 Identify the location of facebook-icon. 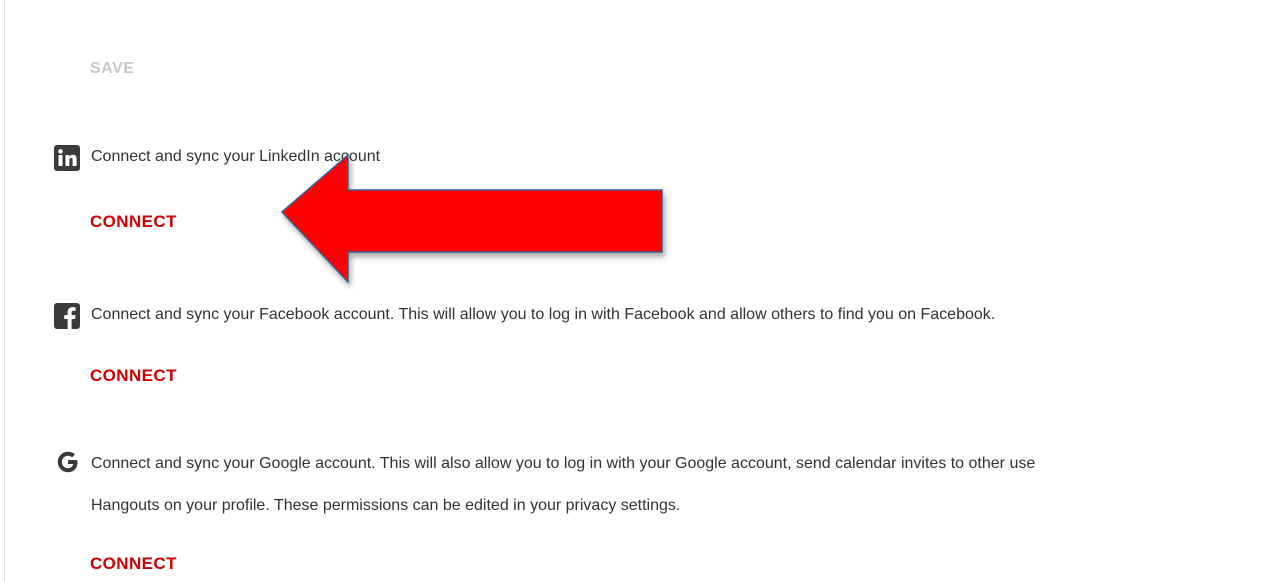
(67, 316).